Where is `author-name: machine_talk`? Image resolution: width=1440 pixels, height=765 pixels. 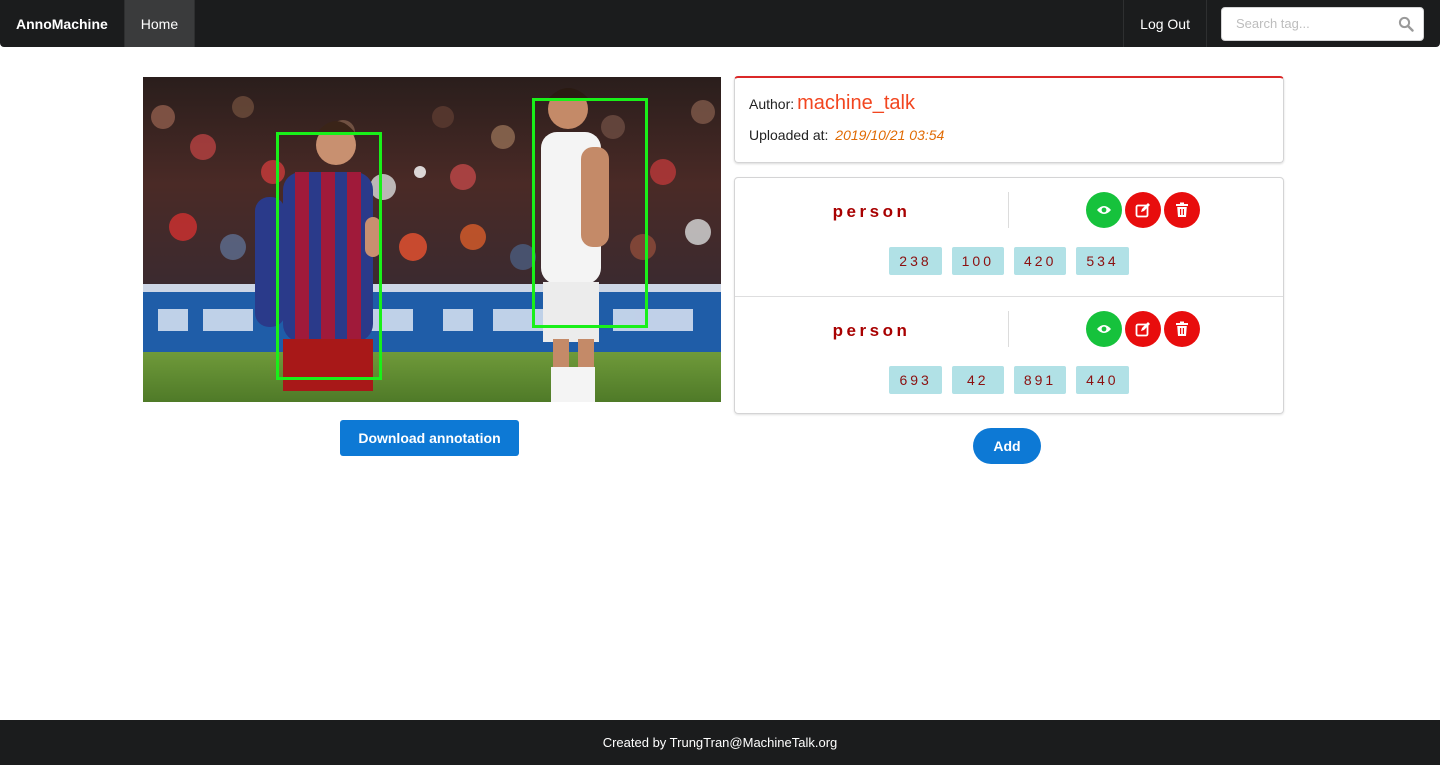 author-name: machine_talk is located at coordinates (856, 103).